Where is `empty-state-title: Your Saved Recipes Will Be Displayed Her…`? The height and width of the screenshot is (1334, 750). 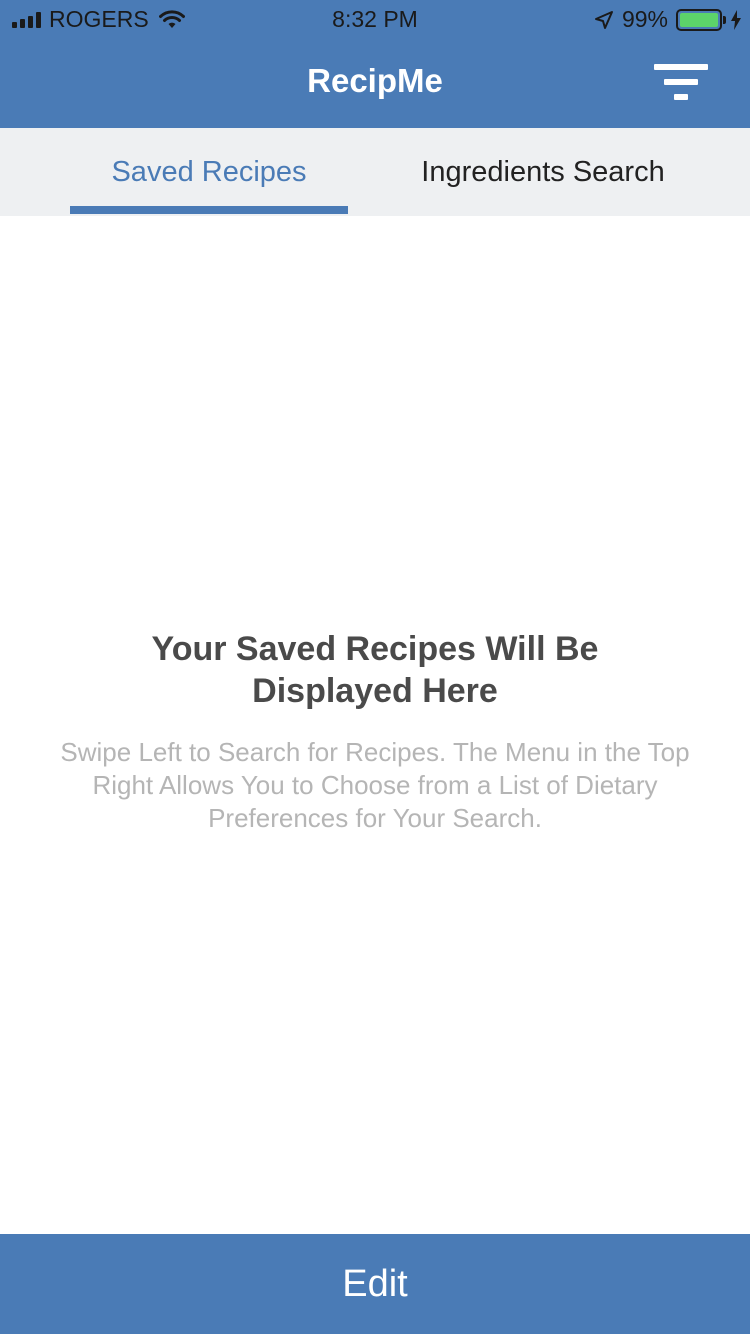
empty-state-title: Your Saved Recipes Will Be Displayed Her… is located at coordinates (375, 670).